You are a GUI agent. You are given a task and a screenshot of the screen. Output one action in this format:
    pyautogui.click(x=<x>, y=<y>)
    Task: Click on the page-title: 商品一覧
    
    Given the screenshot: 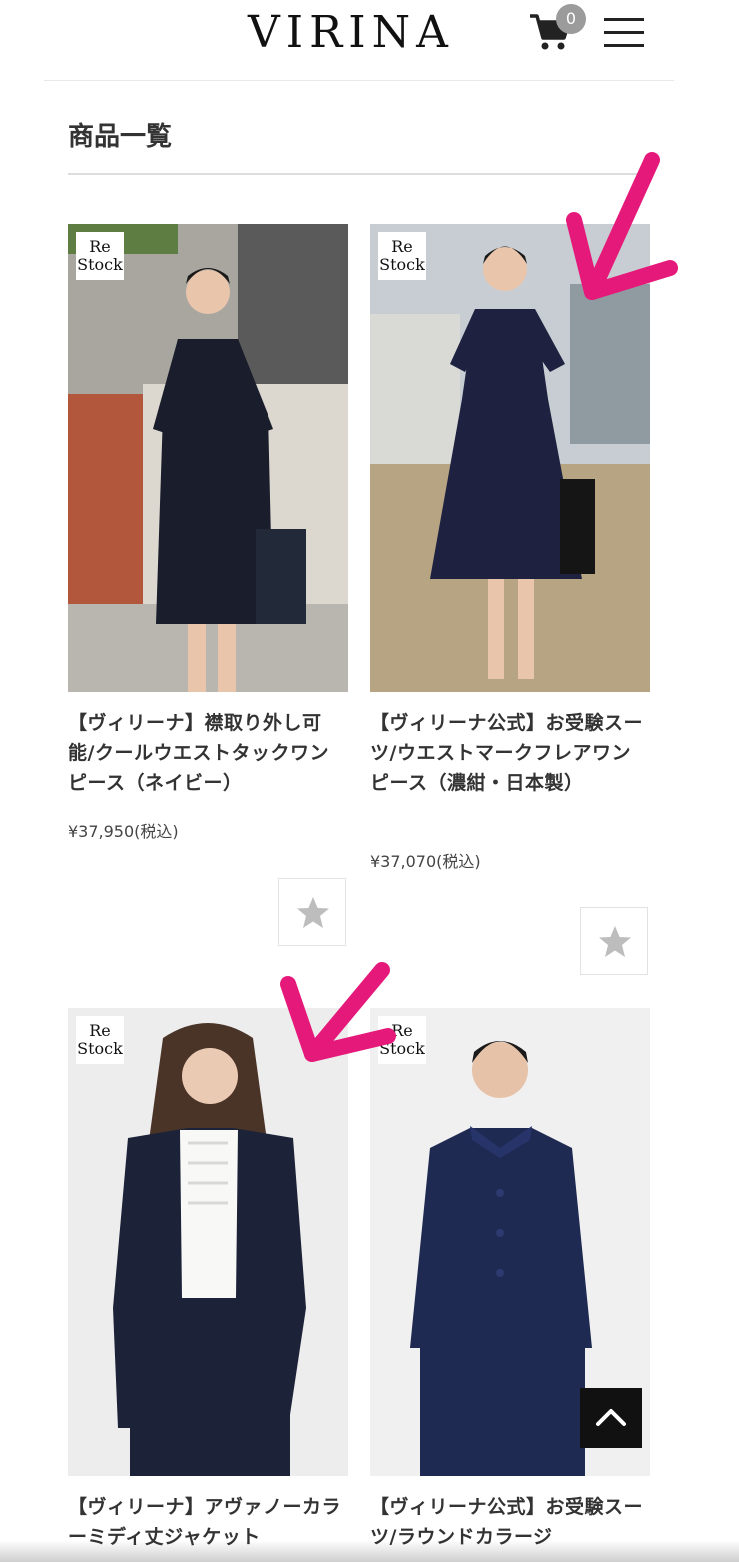 What is the action you would take?
    pyautogui.click(x=120, y=137)
    